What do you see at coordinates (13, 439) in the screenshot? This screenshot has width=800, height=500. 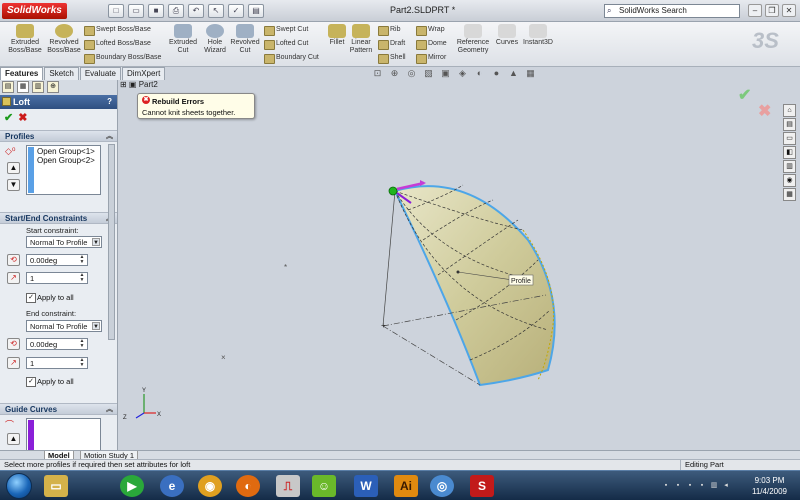 I see `guide-move-up-button: ▲` at bounding box center [13, 439].